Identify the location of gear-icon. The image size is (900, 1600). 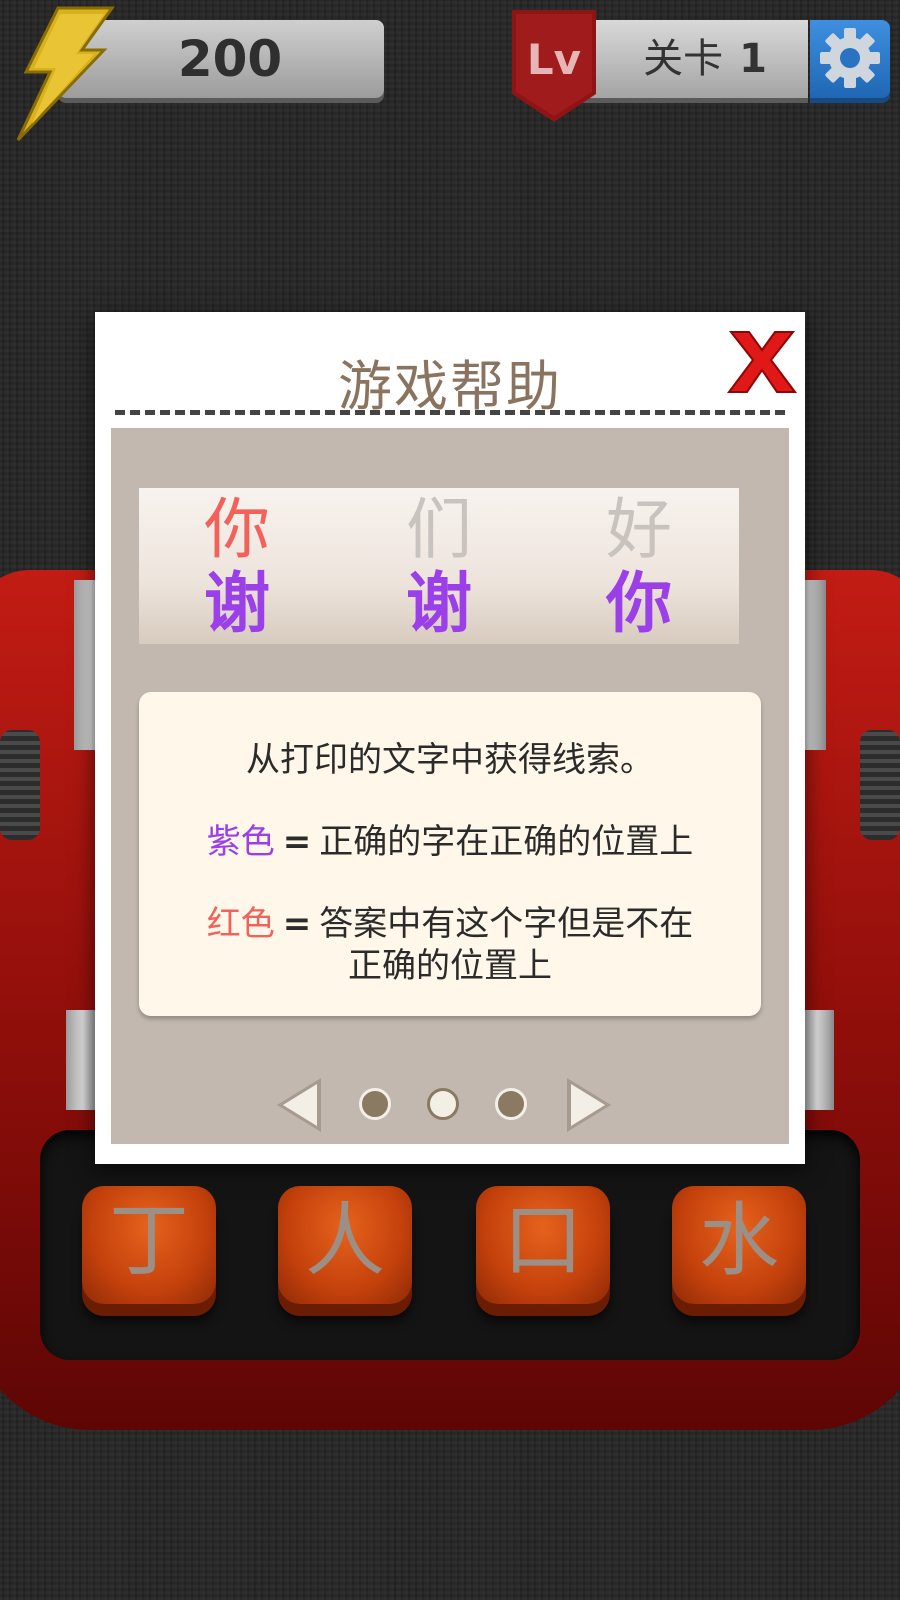
(850, 58).